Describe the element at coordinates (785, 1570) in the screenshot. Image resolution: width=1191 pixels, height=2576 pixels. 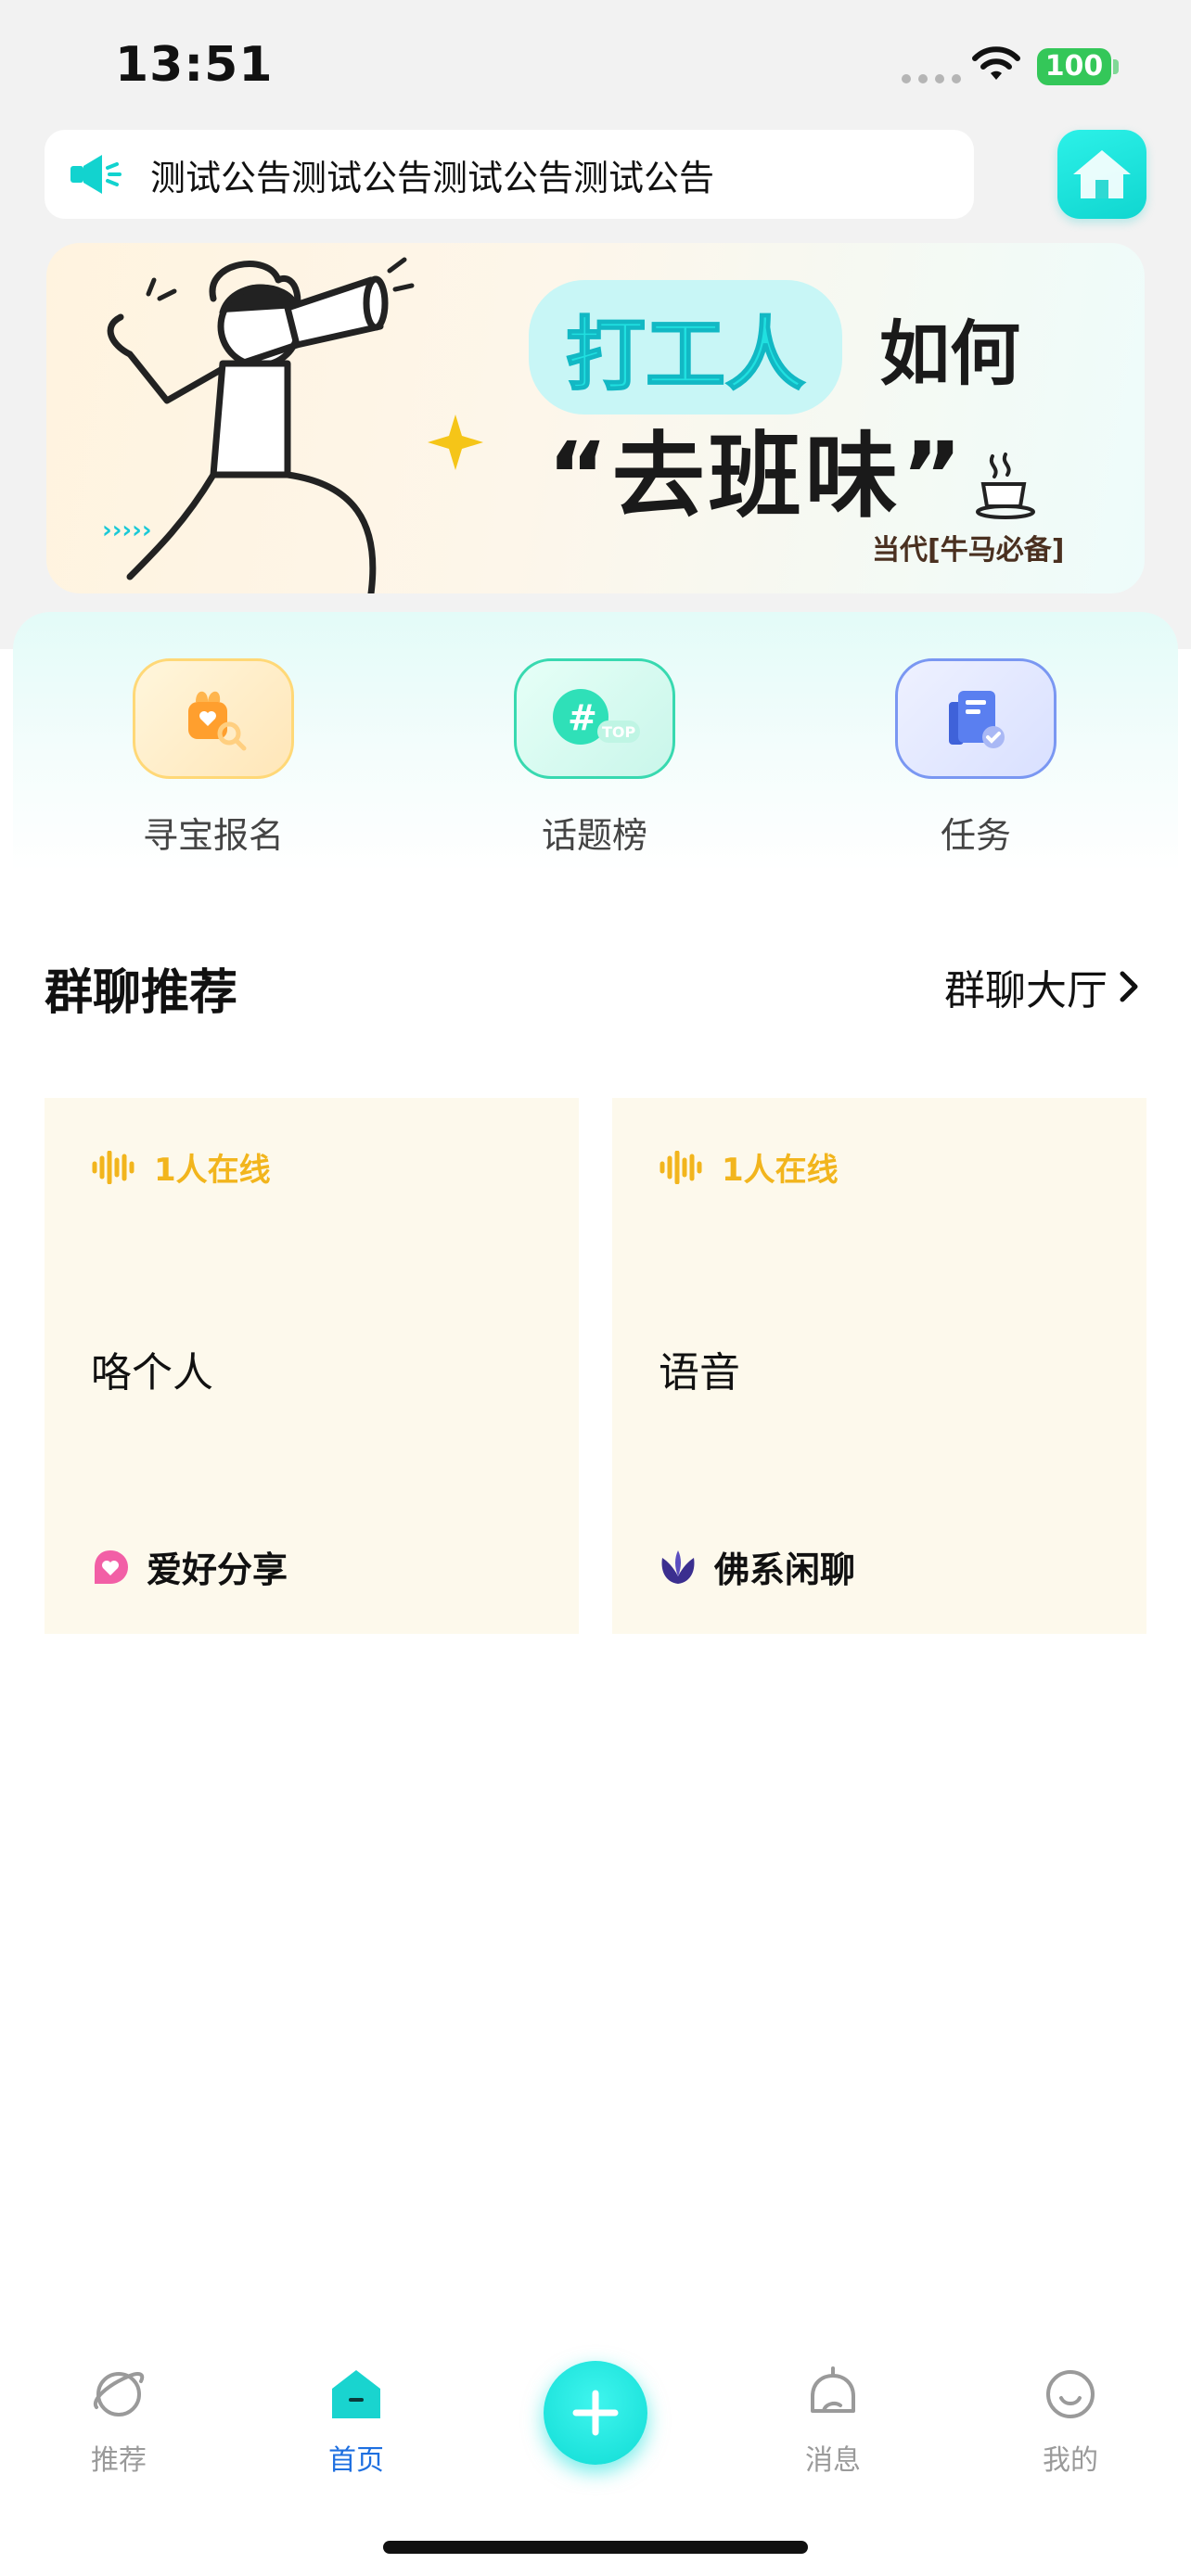
I see `group-tag-label: 佛系闲聊` at that location.